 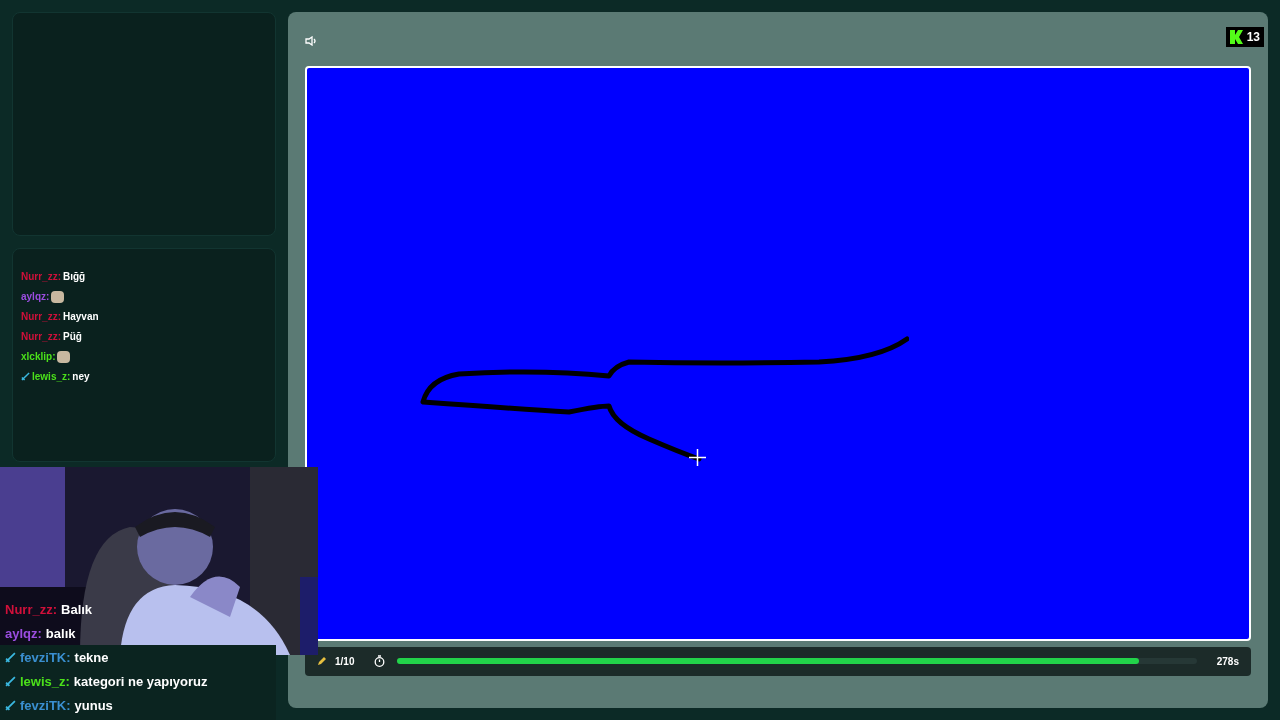 I want to click on k-logo-icon, so click(x=1236, y=37).